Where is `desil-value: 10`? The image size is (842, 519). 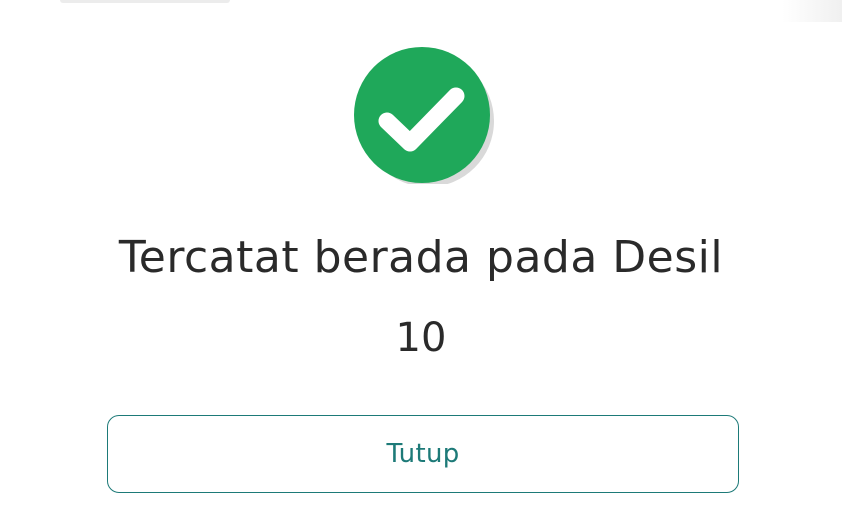
desil-value: 10 is located at coordinates (421, 338).